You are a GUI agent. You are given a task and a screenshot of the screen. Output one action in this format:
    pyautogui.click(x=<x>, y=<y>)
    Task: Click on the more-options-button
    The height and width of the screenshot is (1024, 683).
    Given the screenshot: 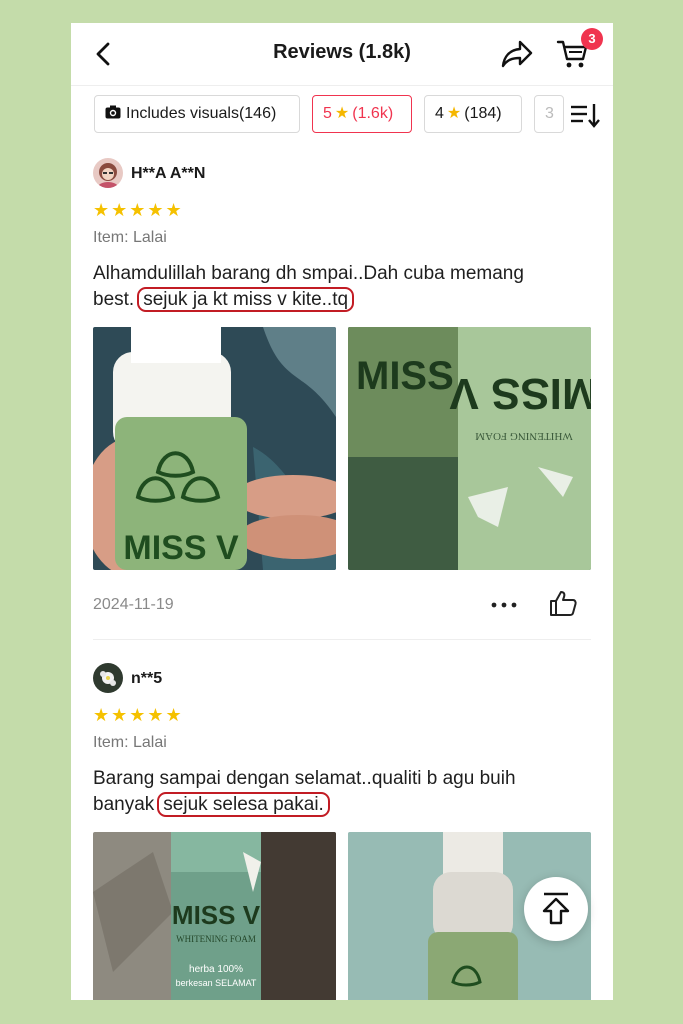 What is the action you would take?
    pyautogui.click(x=504, y=605)
    